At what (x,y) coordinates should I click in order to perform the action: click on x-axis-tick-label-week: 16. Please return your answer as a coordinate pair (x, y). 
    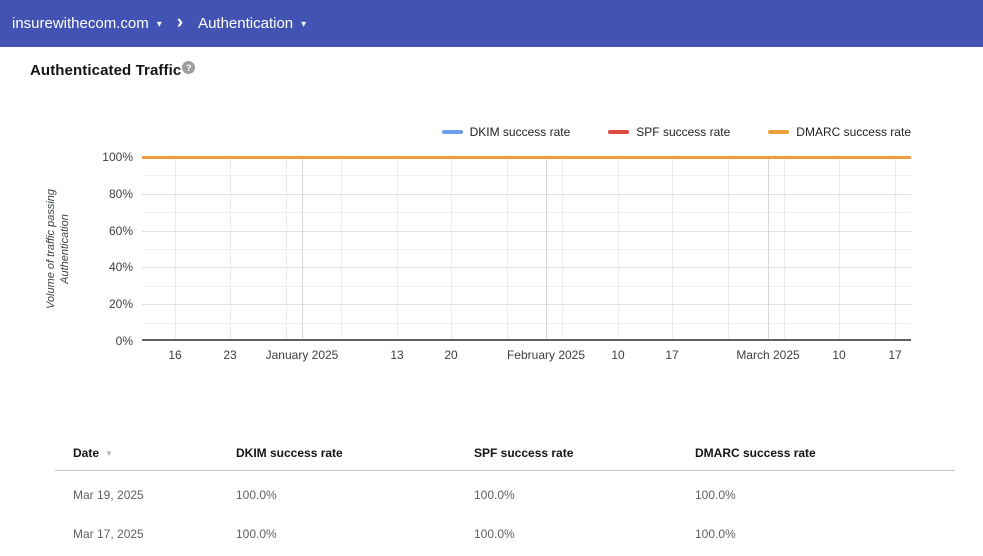
    Looking at the image, I should click on (175, 355).